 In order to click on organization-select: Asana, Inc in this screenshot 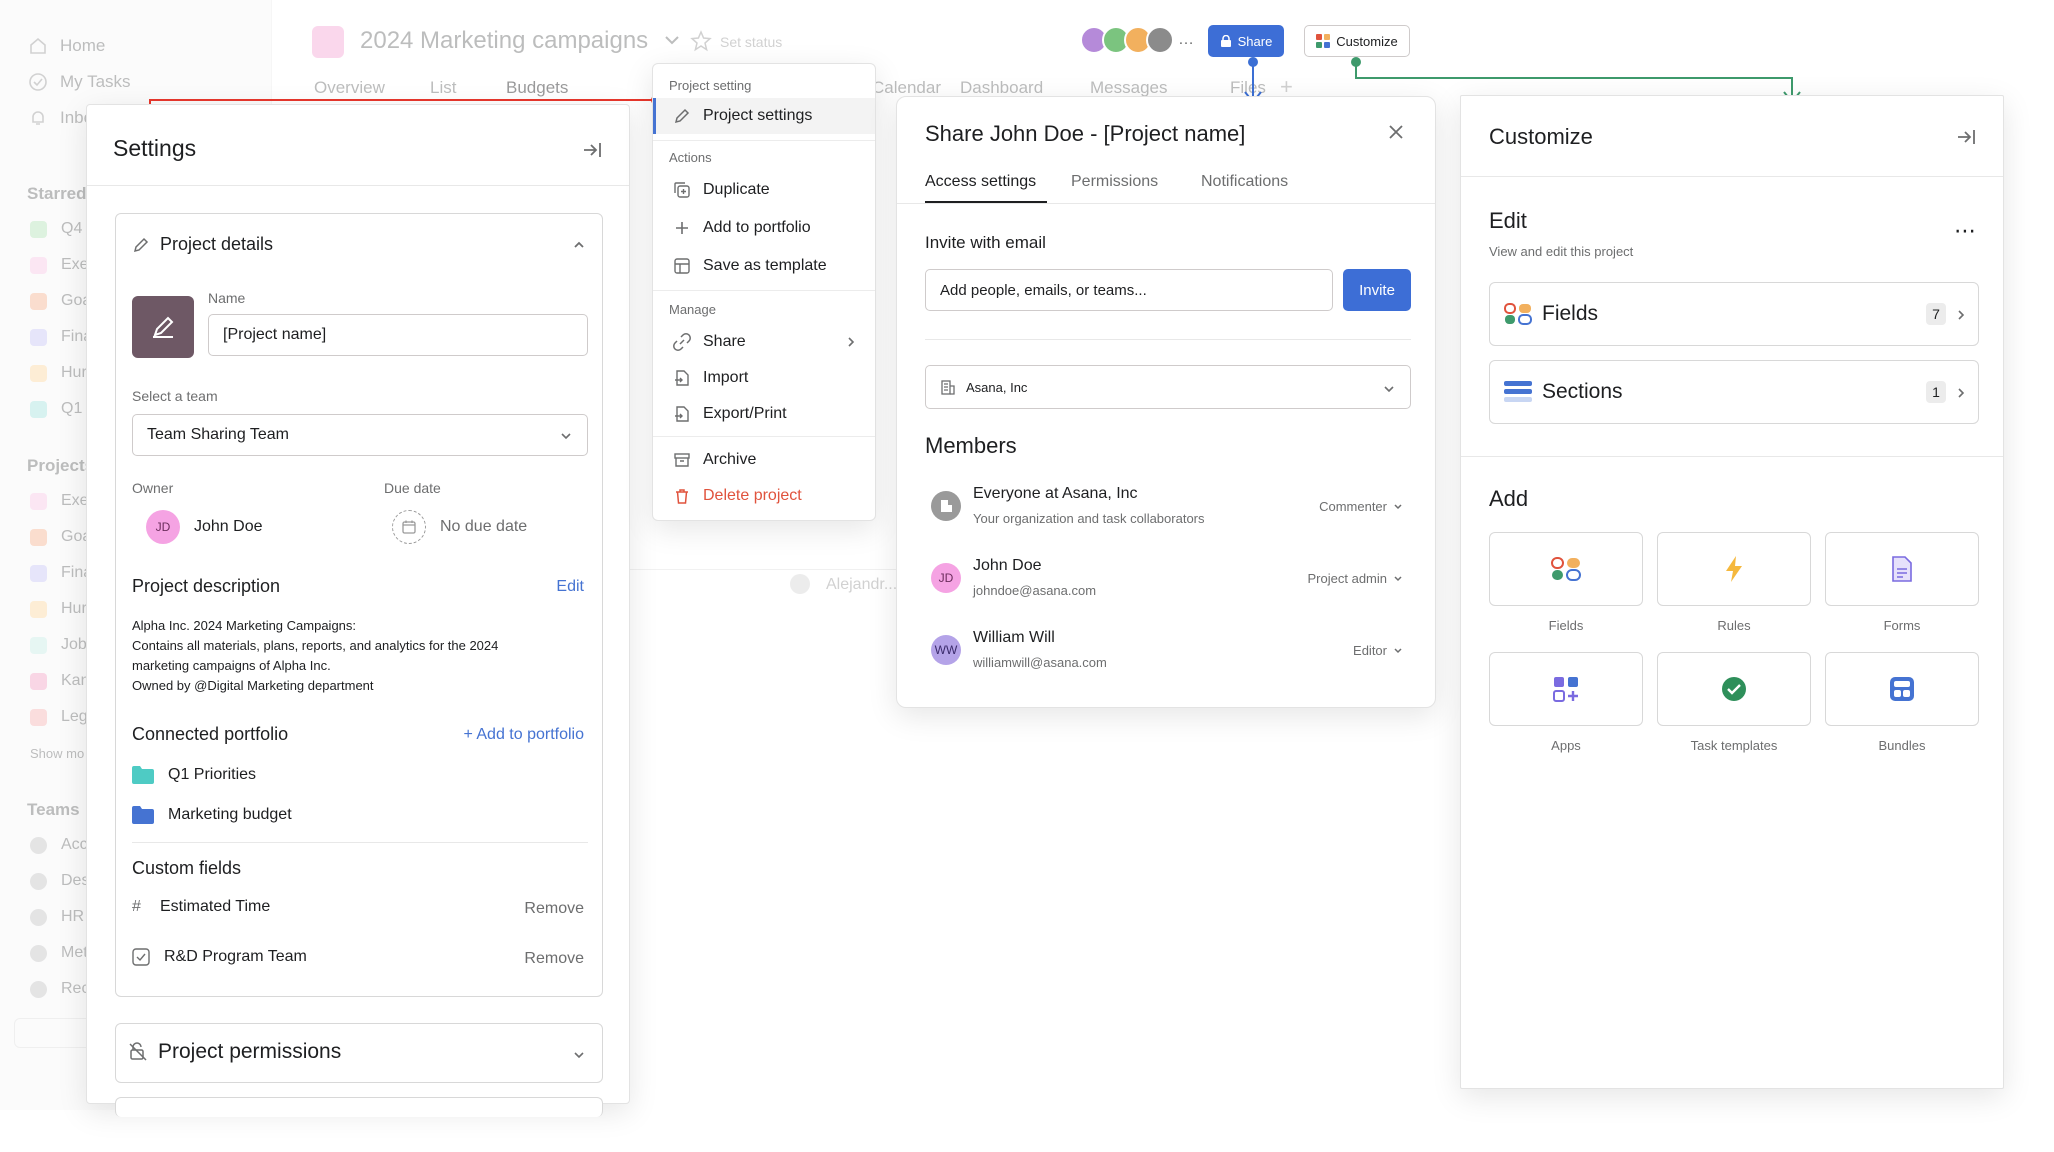, I will do `click(1168, 387)`.